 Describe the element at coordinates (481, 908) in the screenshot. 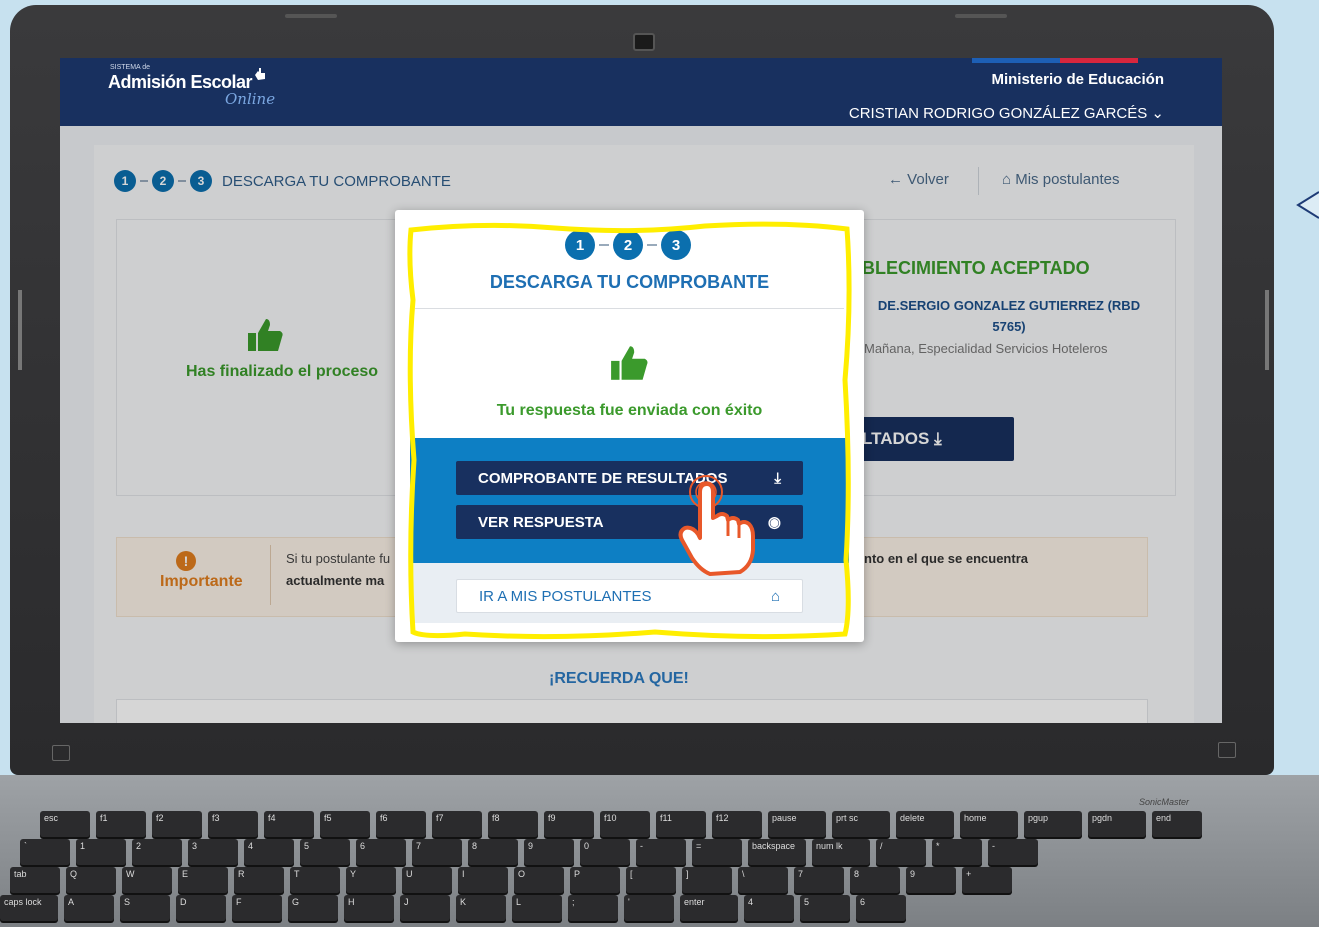

I see `key: K` at that location.